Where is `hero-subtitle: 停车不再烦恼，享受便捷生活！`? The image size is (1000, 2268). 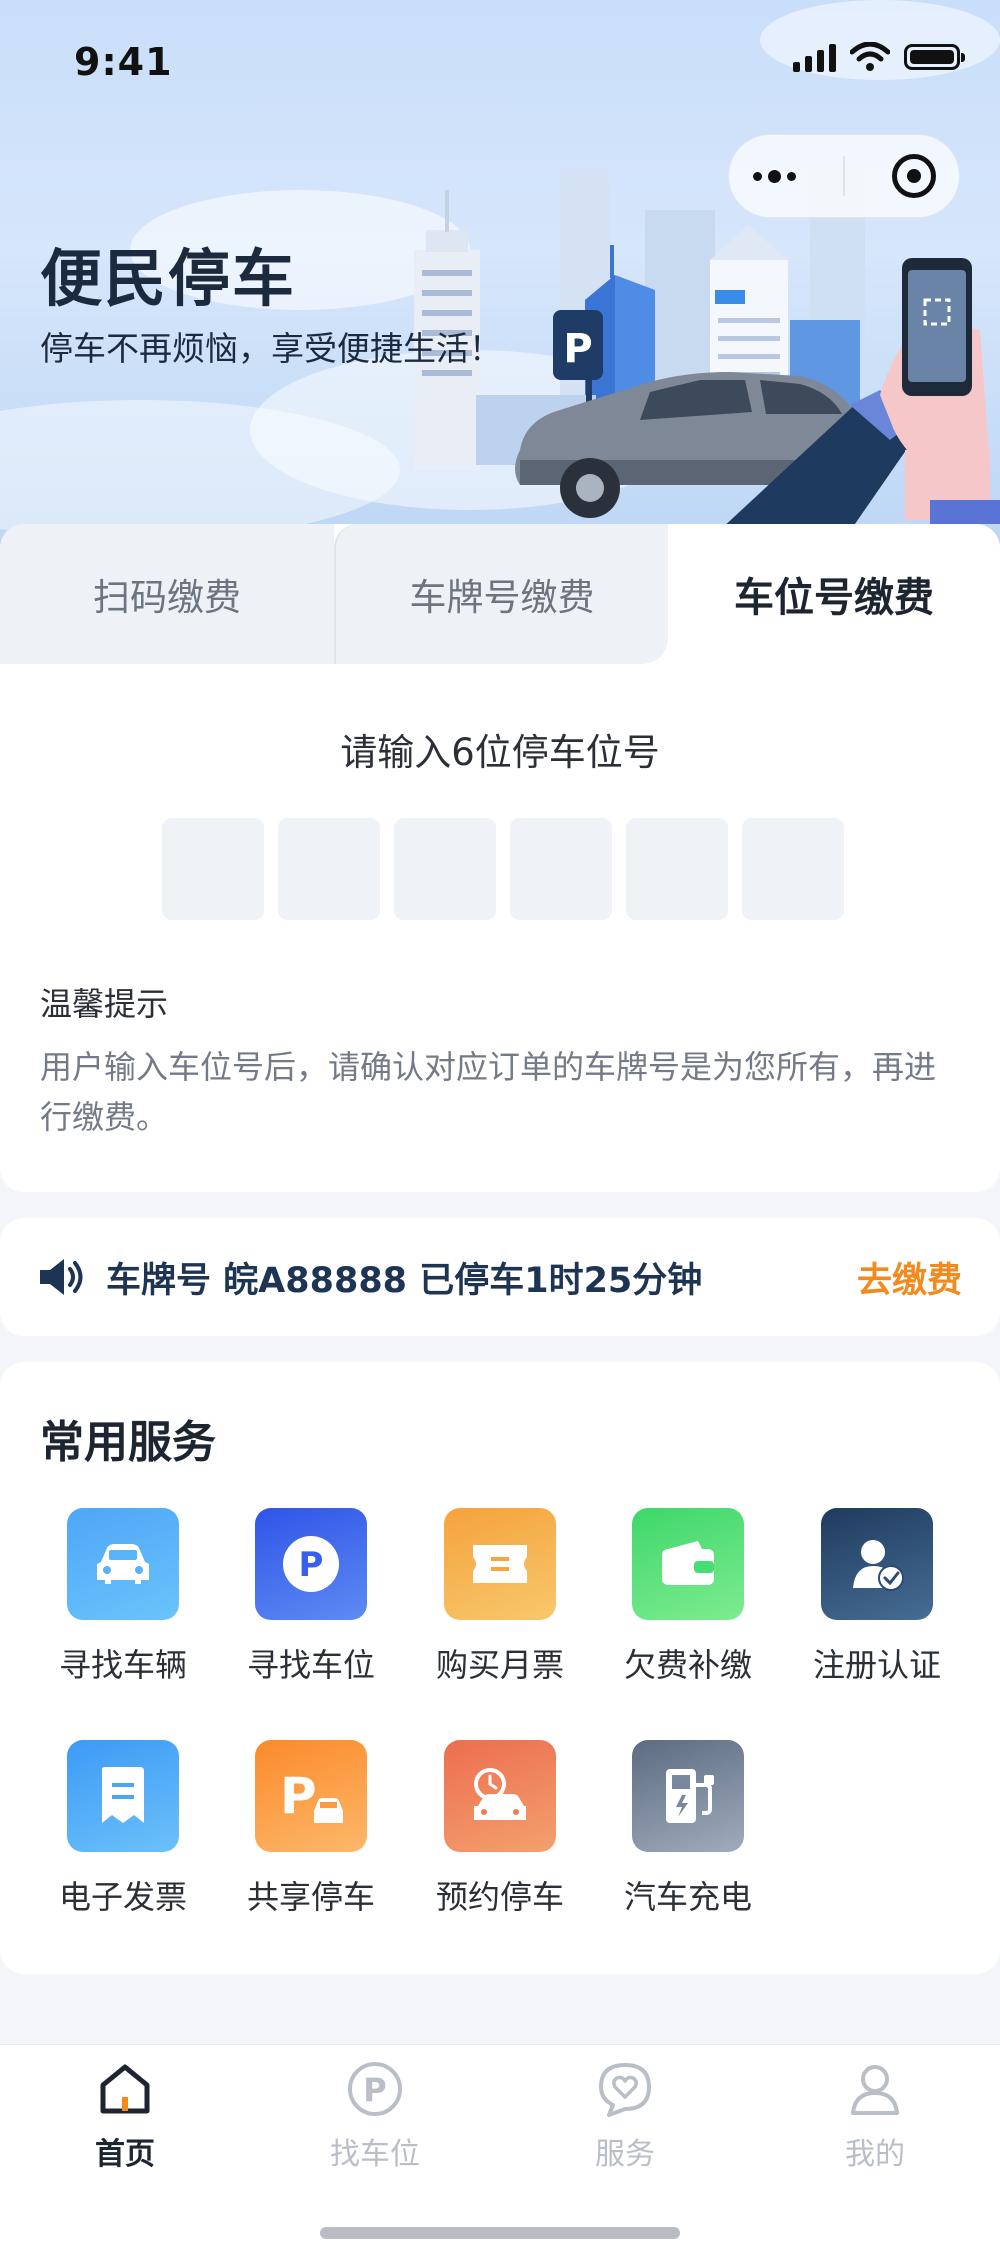 hero-subtitle: 停车不再烦恼，享受便捷生活！ is located at coordinates (271, 348).